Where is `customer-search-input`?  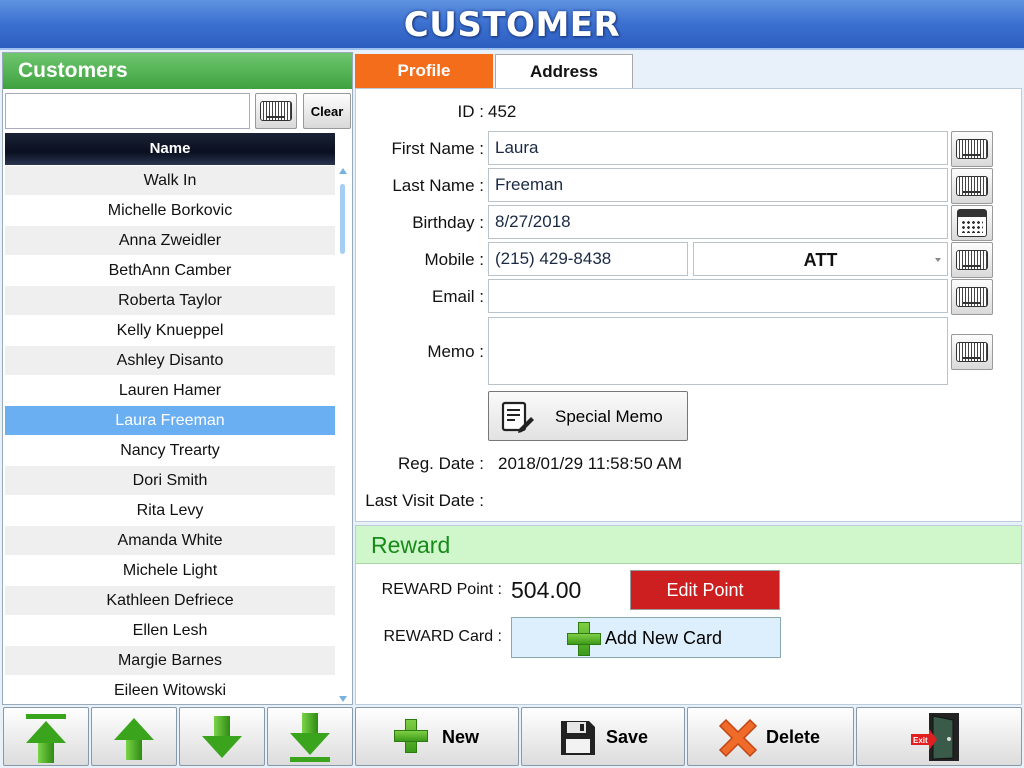
customer-search-input is located at coordinates (127, 111).